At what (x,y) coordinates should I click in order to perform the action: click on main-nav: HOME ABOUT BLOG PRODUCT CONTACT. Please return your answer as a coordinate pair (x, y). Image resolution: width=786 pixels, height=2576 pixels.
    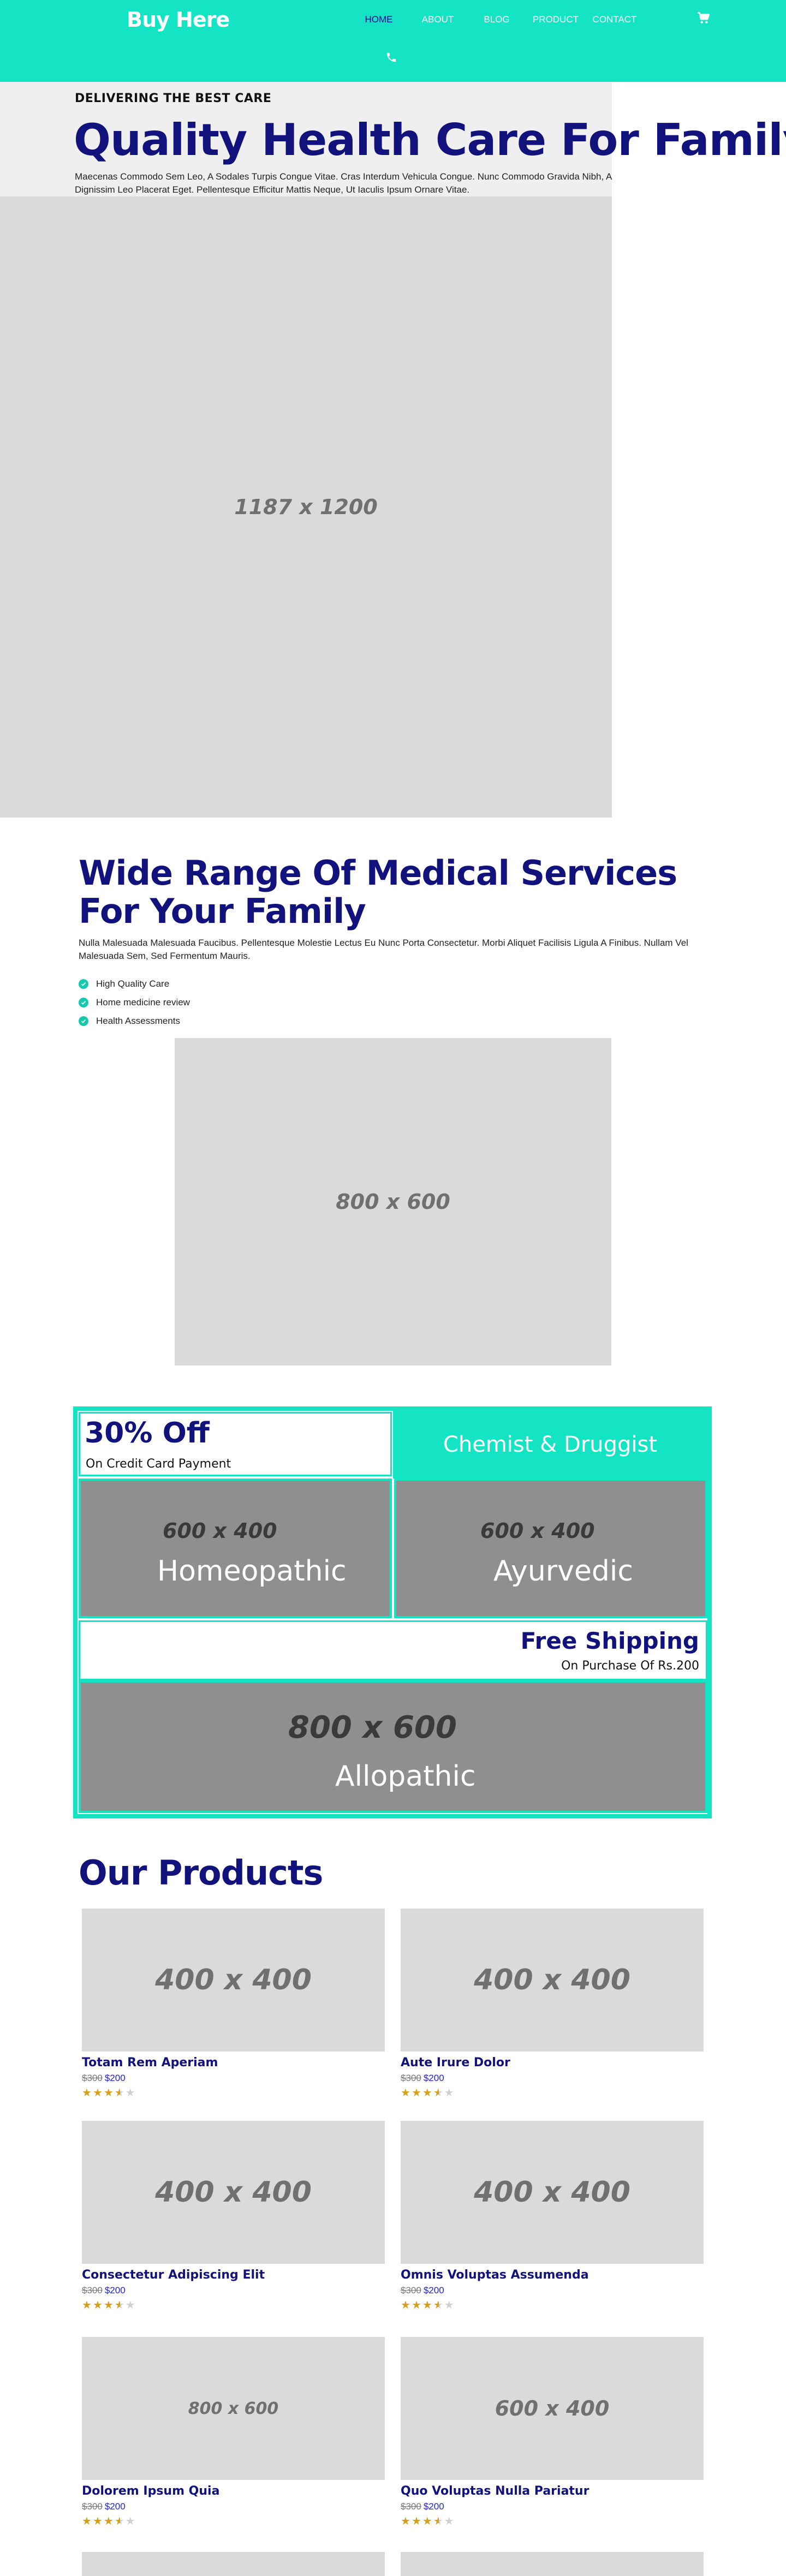
    Looking at the image, I should click on (496, 19).